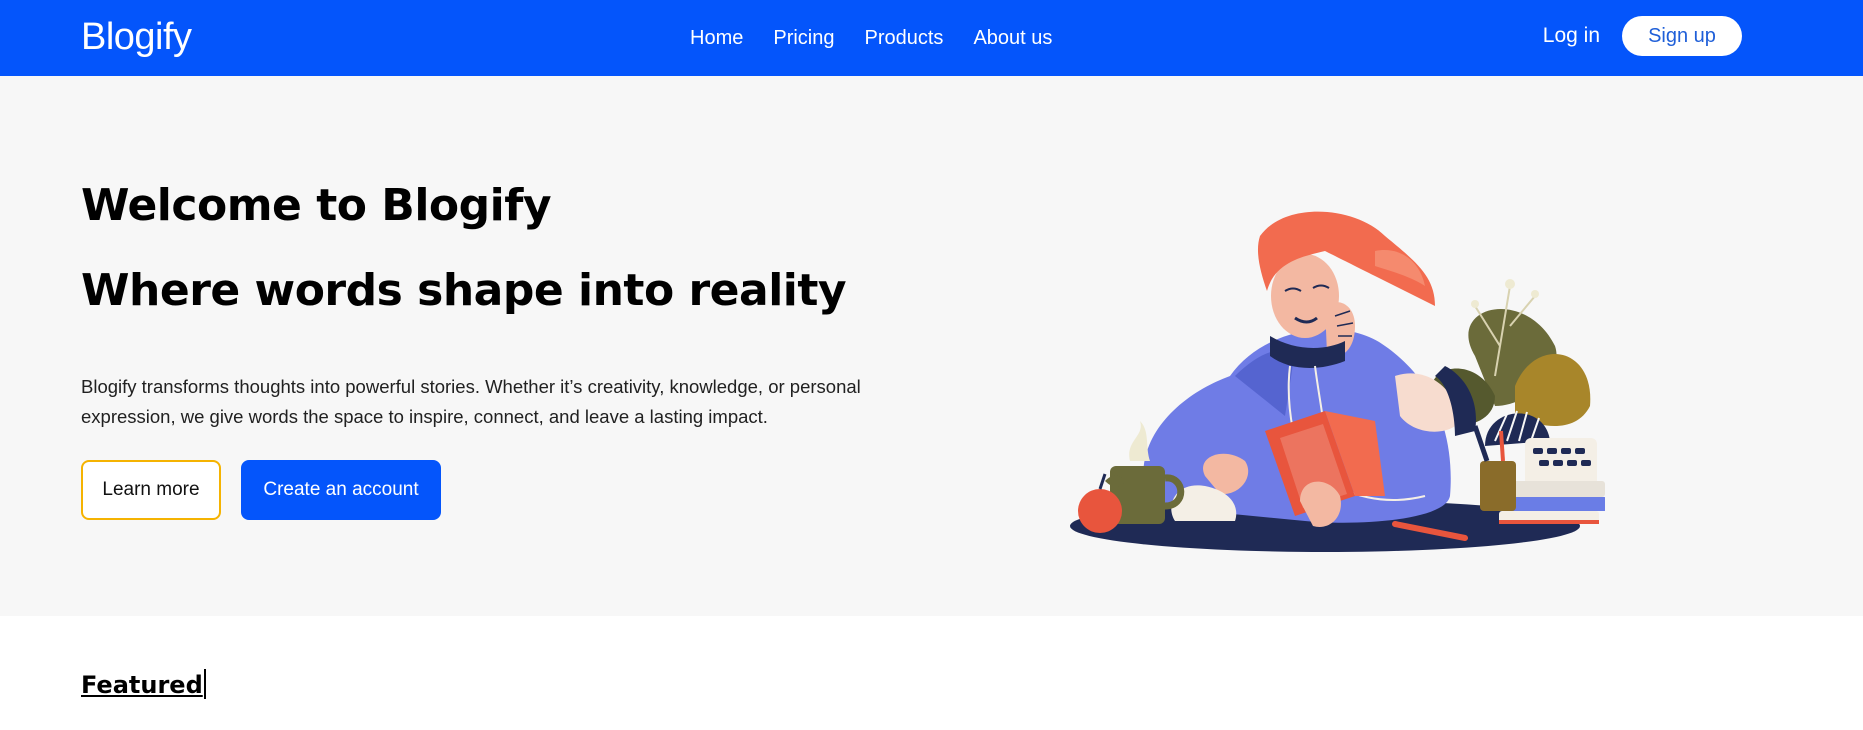 Image resolution: width=1863 pixels, height=730 pixels. I want to click on nav-pricing: Pricing, so click(803, 38).